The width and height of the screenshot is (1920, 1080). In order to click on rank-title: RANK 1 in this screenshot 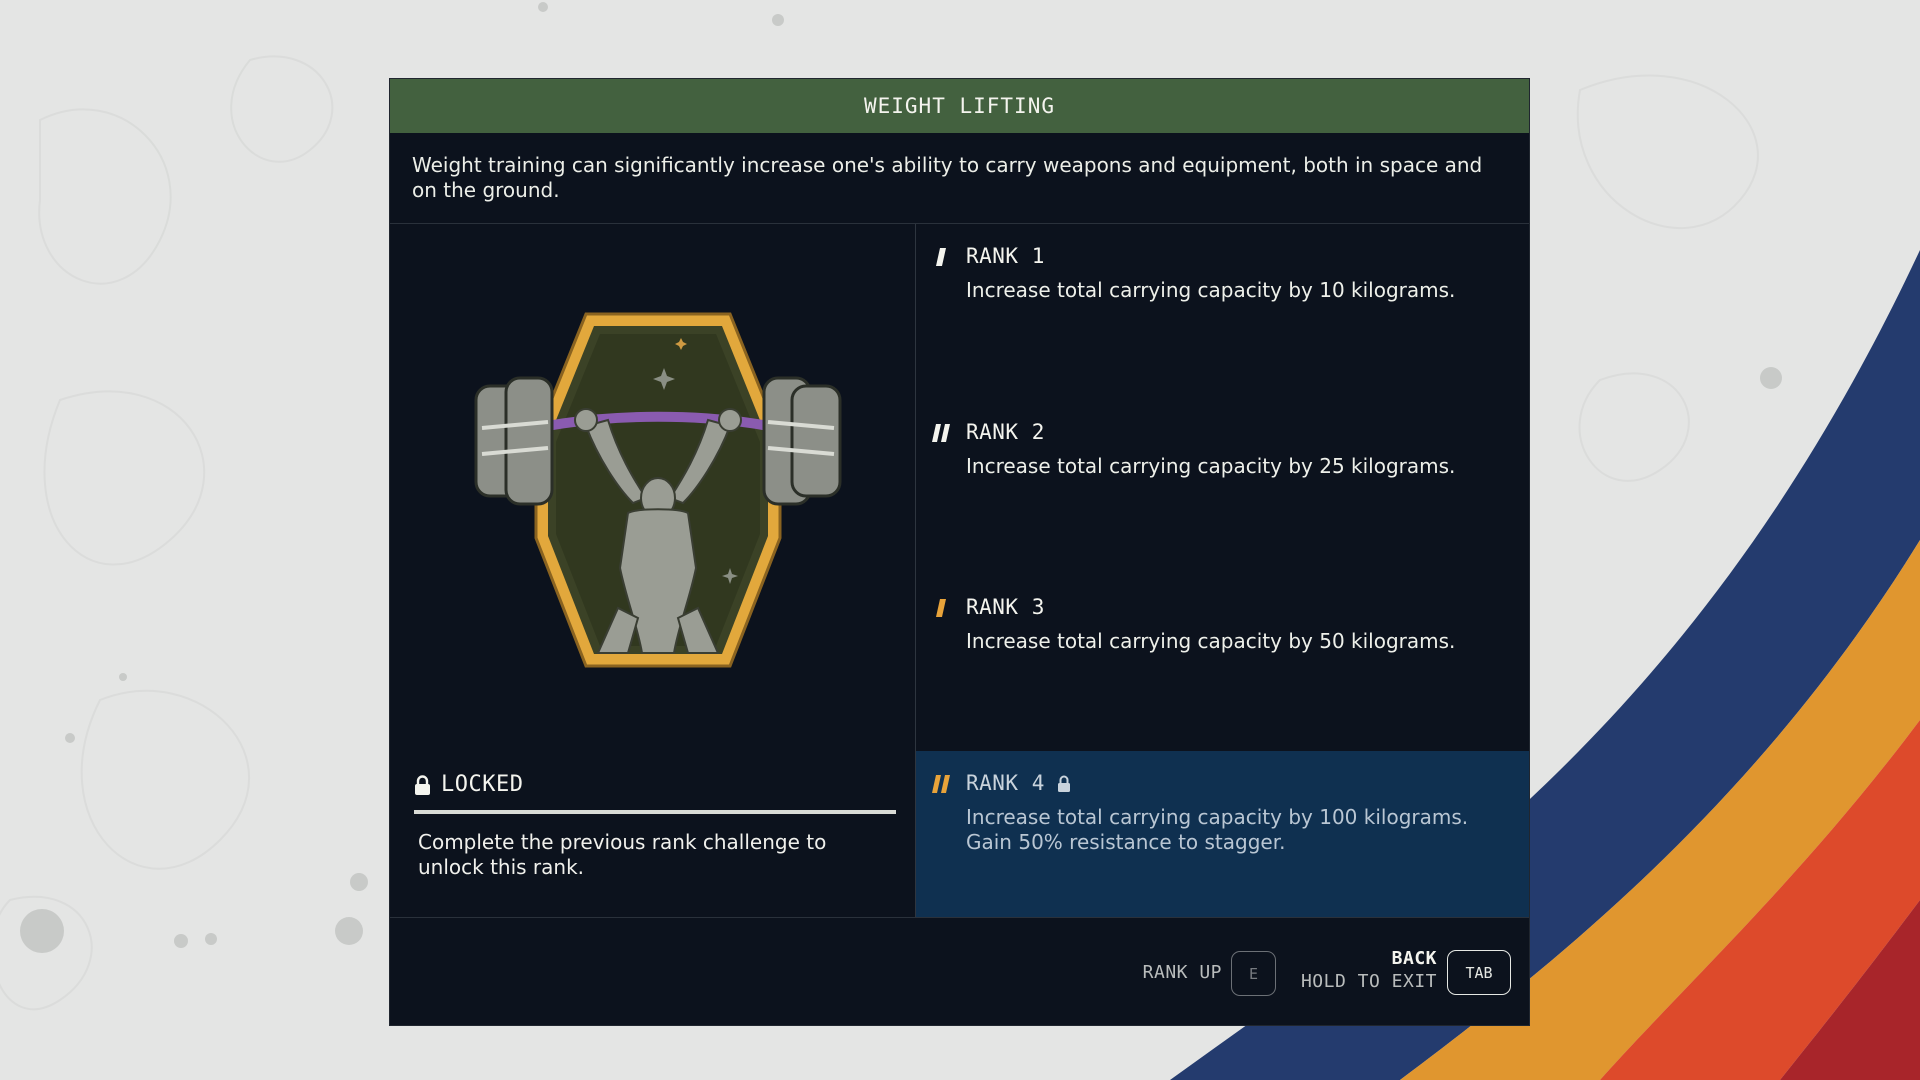, I will do `click(1005, 256)`.